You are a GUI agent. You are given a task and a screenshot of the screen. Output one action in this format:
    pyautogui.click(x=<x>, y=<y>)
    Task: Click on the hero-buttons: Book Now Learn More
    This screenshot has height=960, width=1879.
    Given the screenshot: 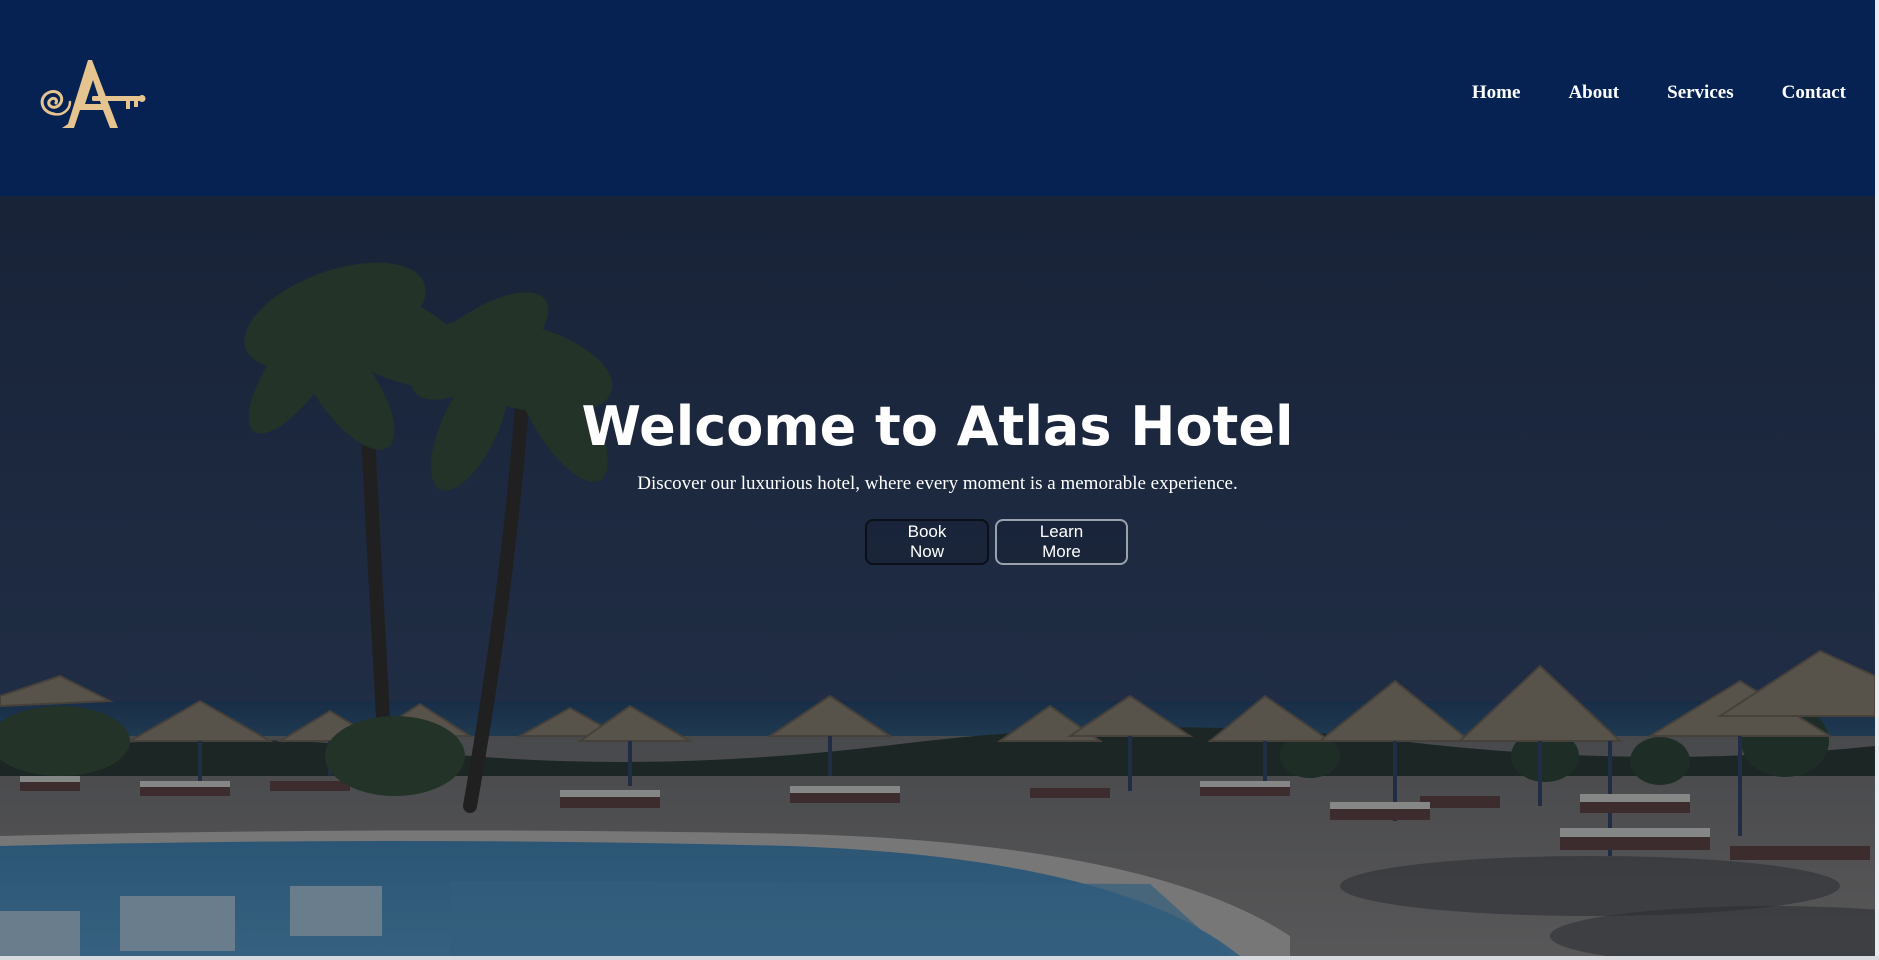 What is the action you would take?
    pyautogui.click(x=937, y=542)
    